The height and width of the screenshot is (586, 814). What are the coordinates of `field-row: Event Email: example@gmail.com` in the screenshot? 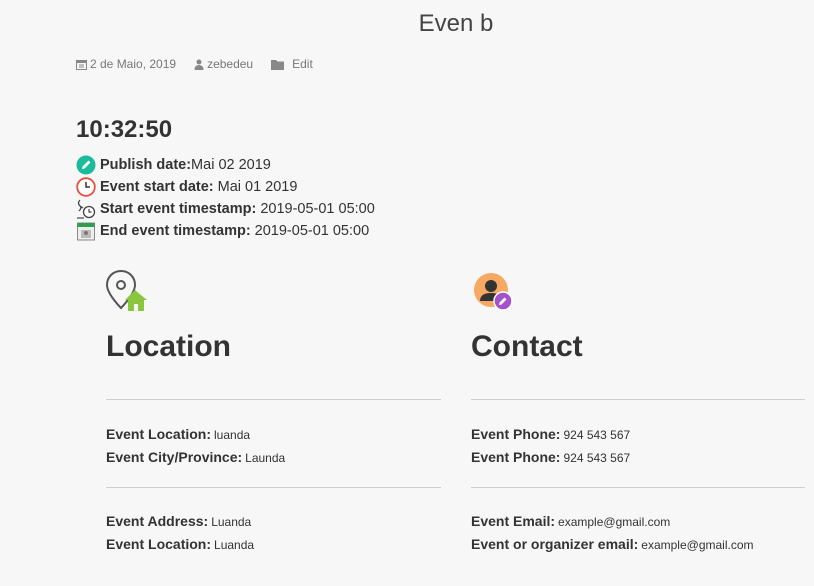 It's located at (612, 521).